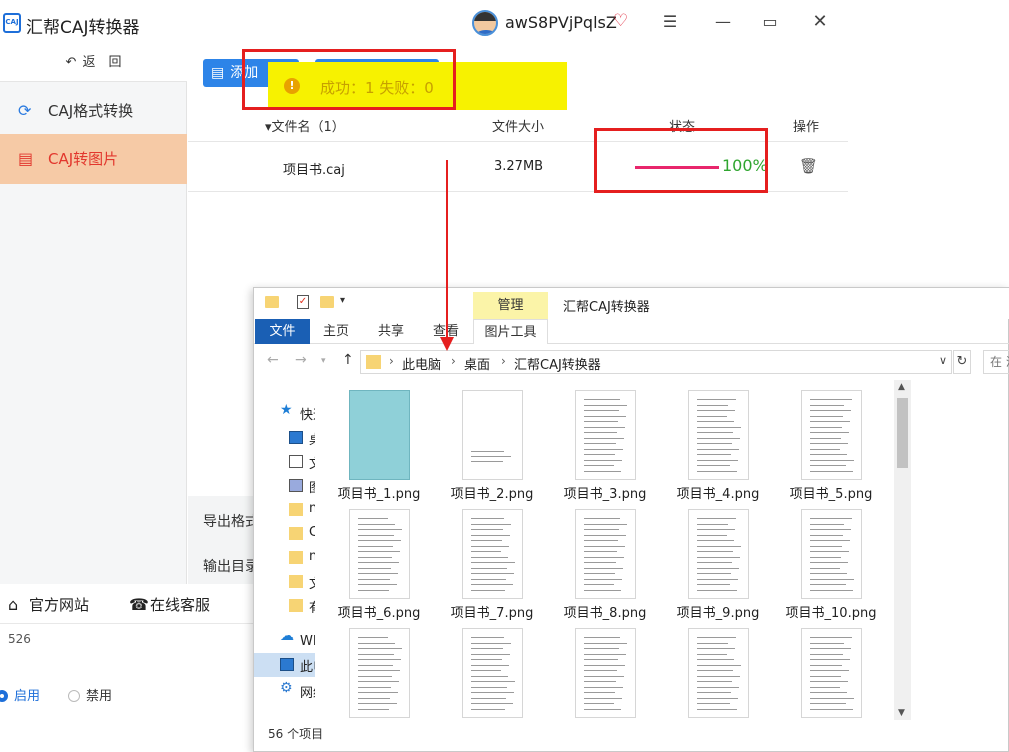 Image resolution: width=1009 pixels, height=752 pixels. I want to click on back-button: ↶ 返 回, so click(93, 63).